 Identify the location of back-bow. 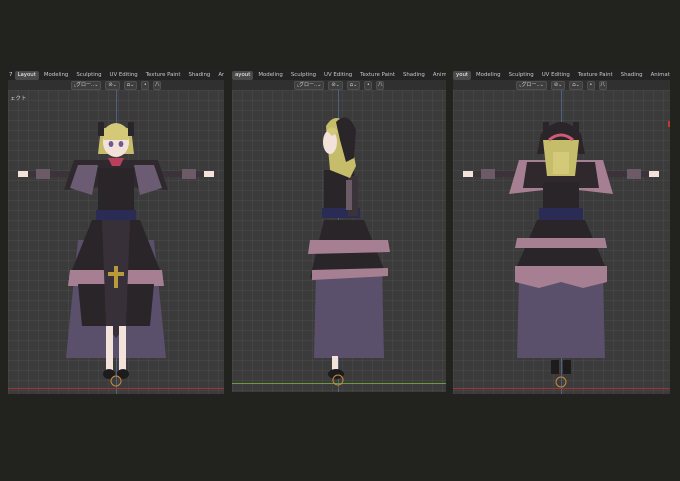
(561, 214).